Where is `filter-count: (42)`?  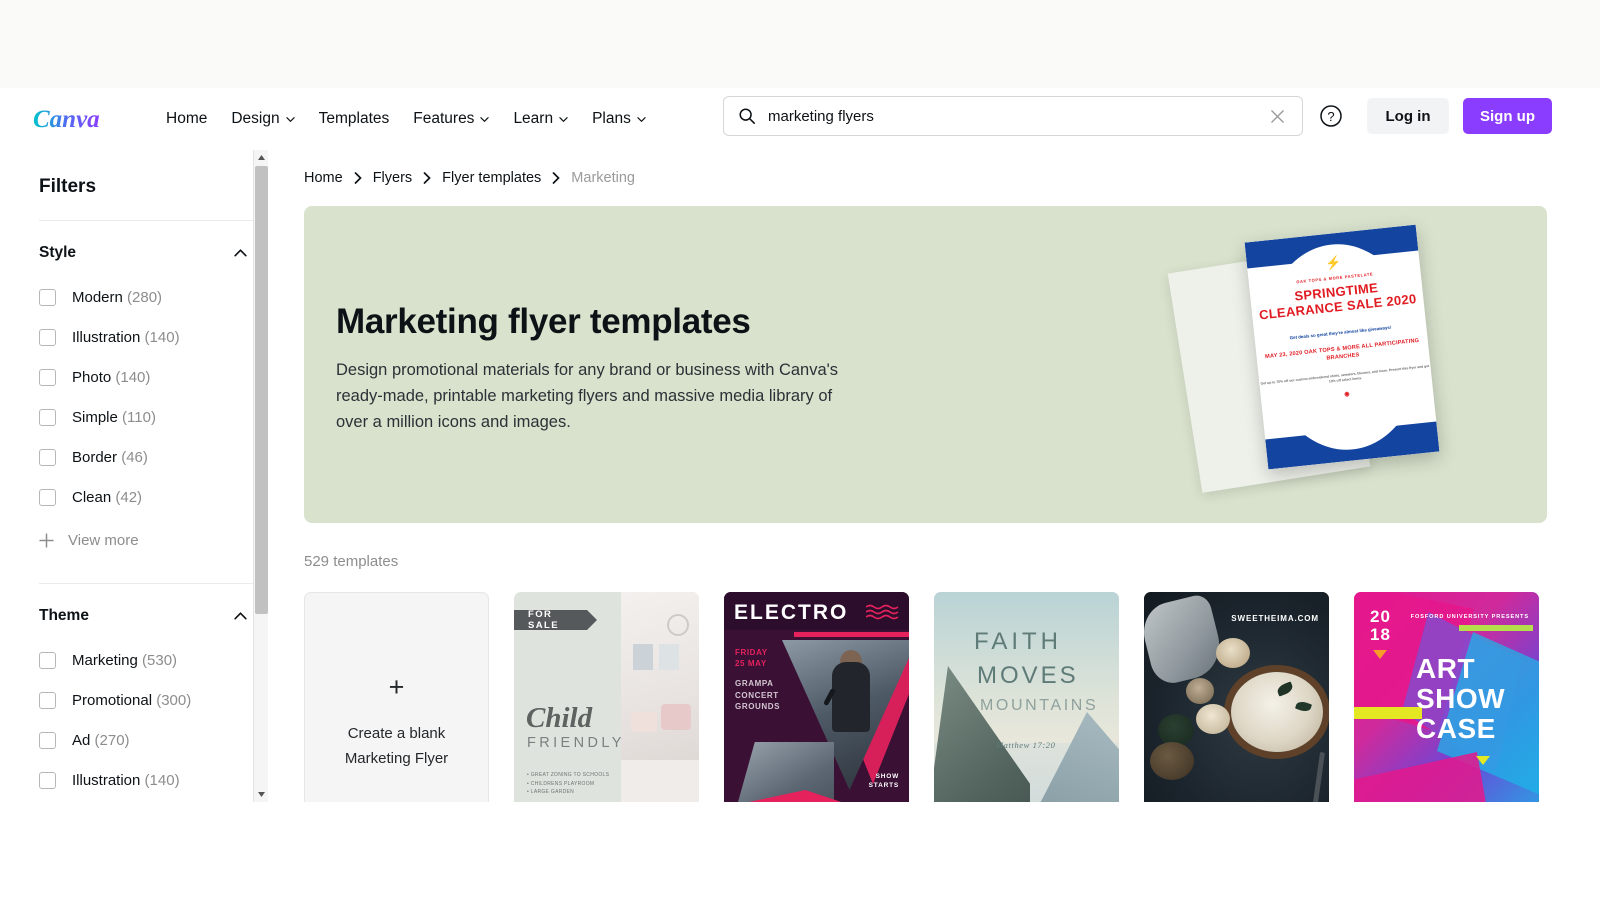 filter-count: (42) is located at coordinates (129, 497).